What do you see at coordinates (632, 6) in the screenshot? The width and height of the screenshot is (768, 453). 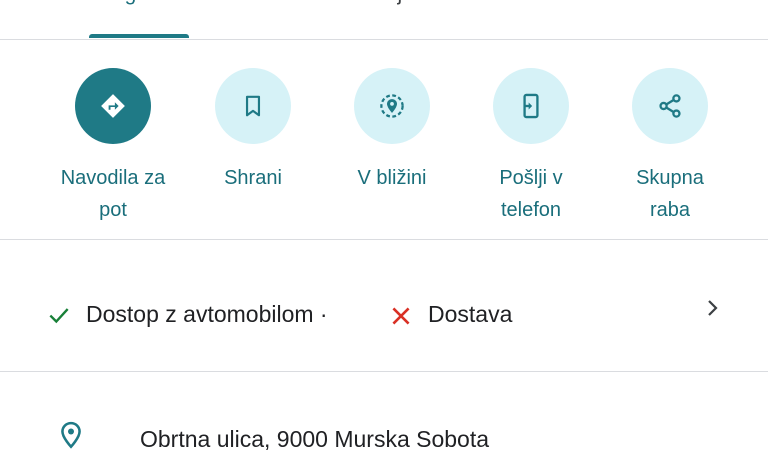 I see `tab-about: Vizitka` at bounding box center [632, 6].